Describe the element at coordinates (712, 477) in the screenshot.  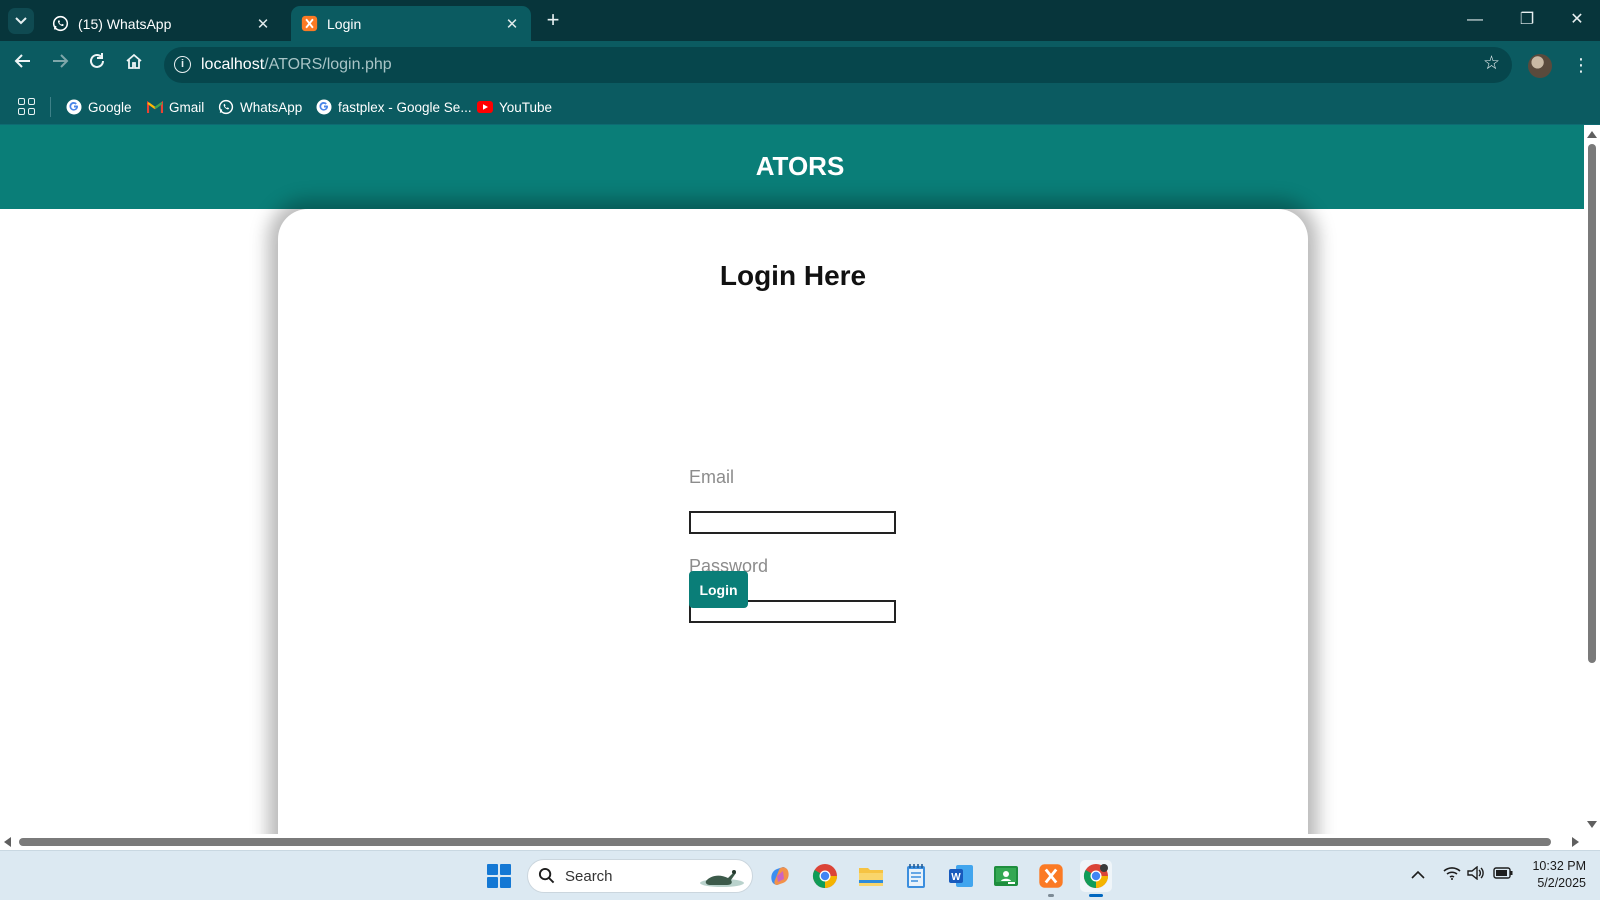
I see `email-label: Email` at that location.